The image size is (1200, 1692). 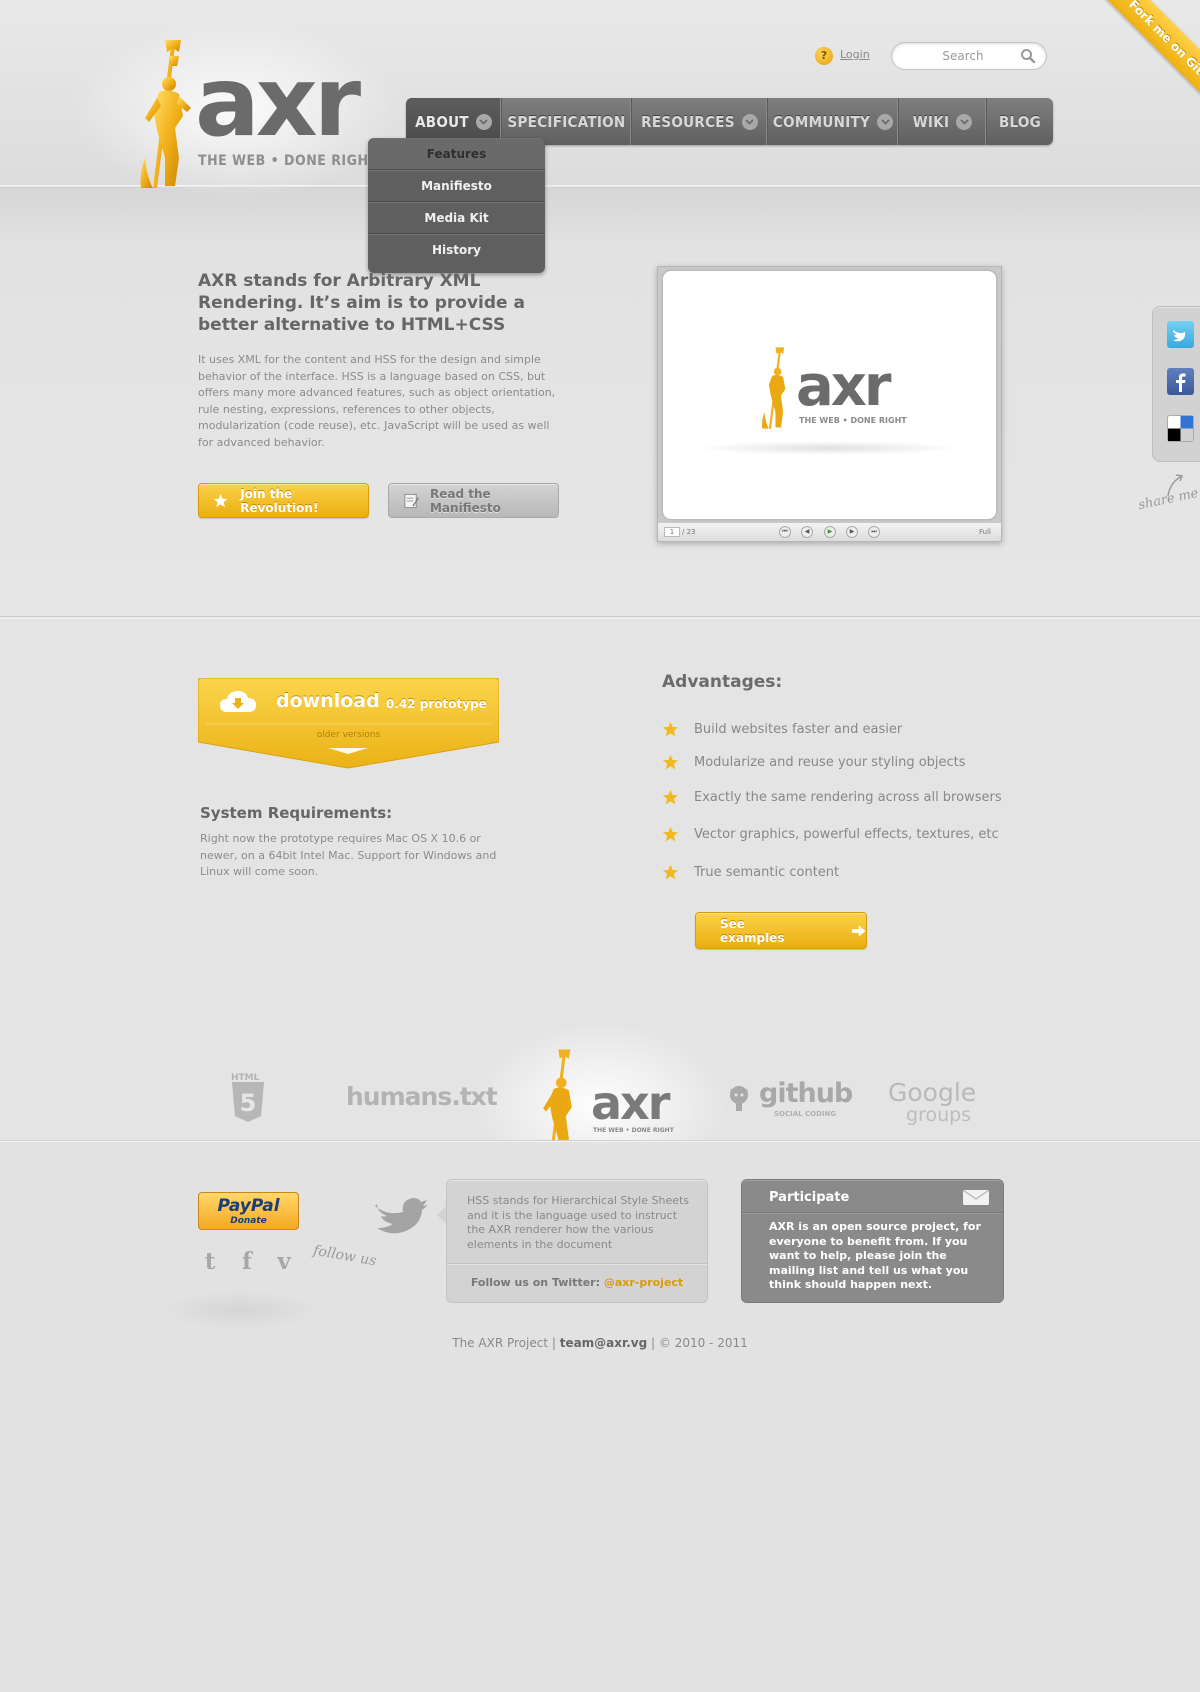 What do you see at coordinates (853, 420) in the screenshot?
I see `slide-logo-tagline: THE WEB • DONE RIGHT` at bounding box center [853, 420].